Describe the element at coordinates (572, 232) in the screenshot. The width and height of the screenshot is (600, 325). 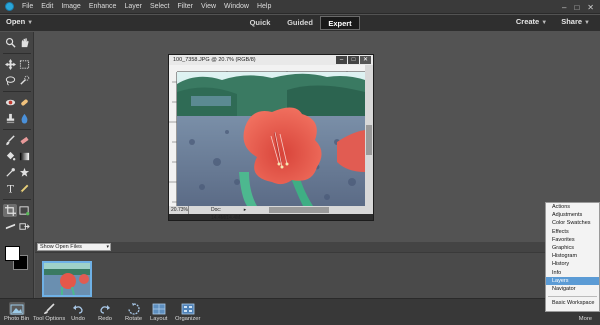
I see `menu-item-effects: Effects` at that location.